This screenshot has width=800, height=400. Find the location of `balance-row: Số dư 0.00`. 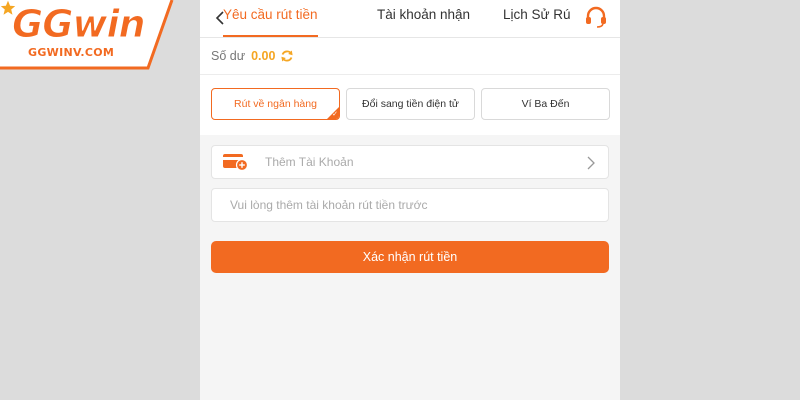

balance-row: Số dư 0.00 is located at coordinates (410, 56).